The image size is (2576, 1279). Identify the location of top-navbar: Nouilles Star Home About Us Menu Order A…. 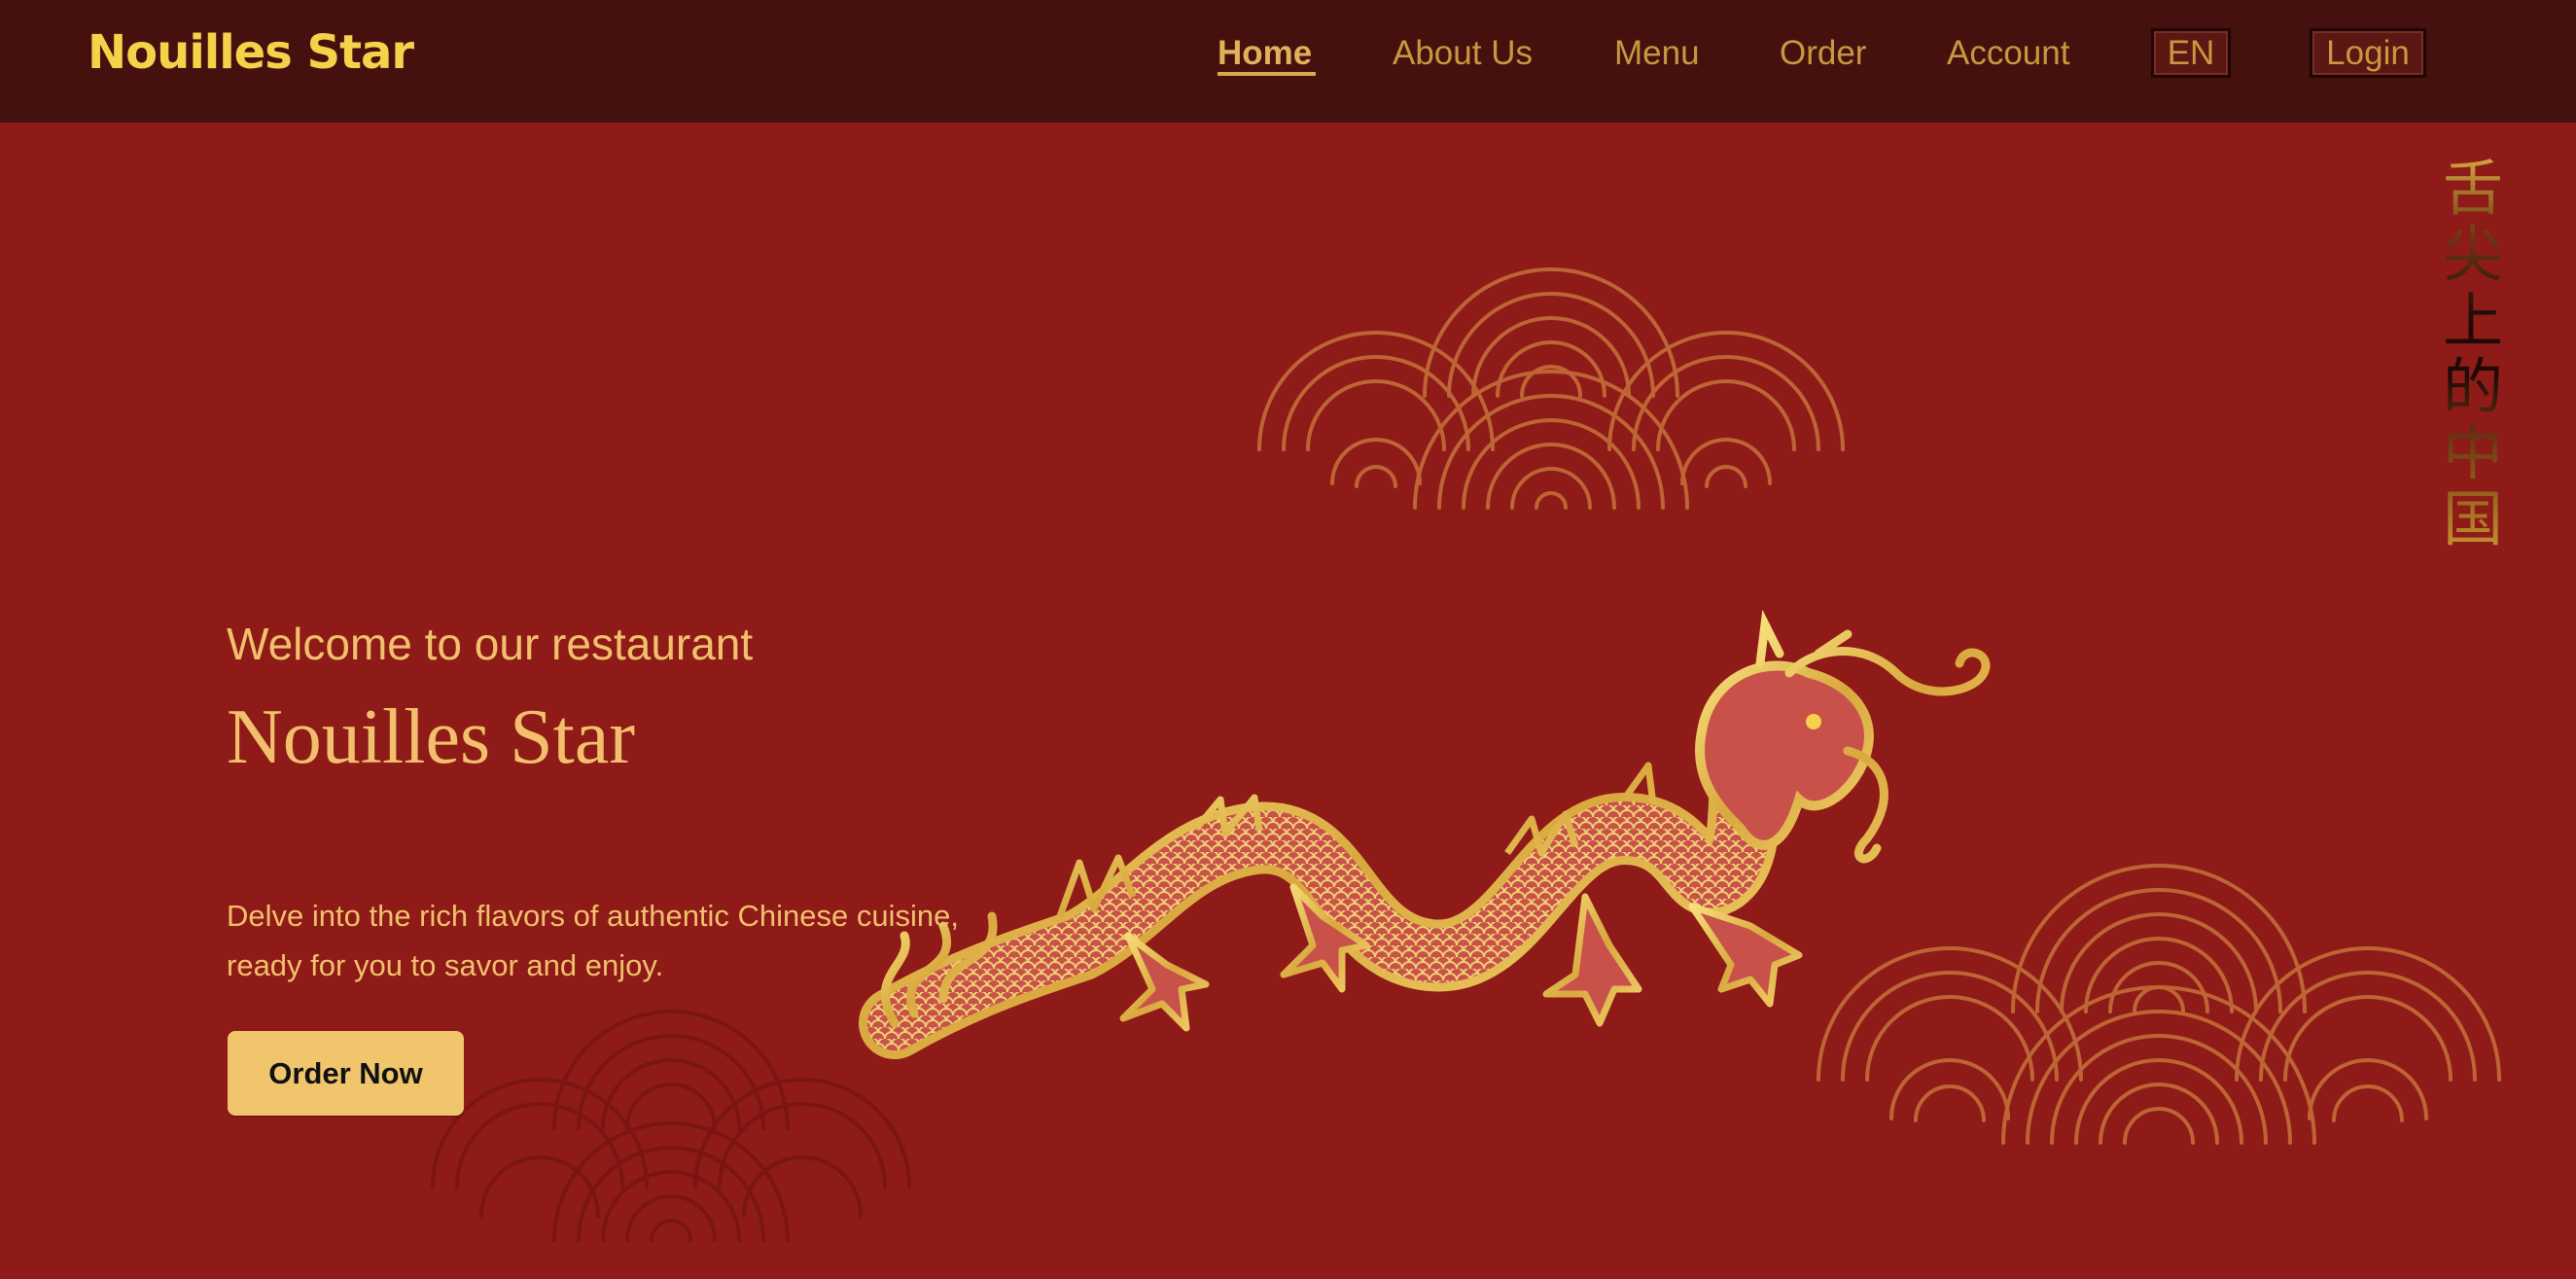
(1288, 62).